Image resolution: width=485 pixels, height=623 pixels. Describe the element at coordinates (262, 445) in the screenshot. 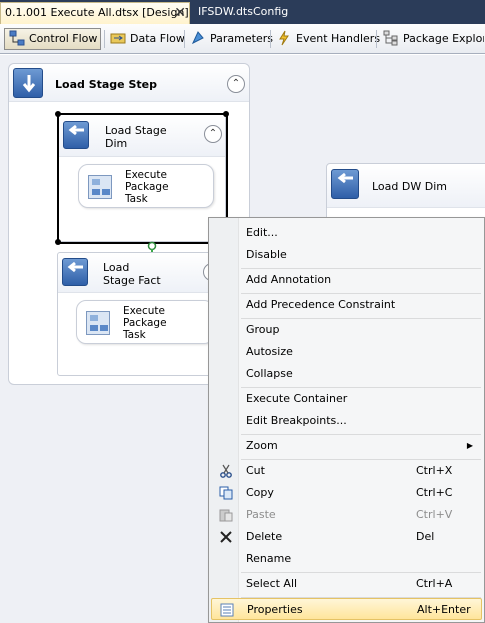

I see `menu-item-label: Zoom` at that location.